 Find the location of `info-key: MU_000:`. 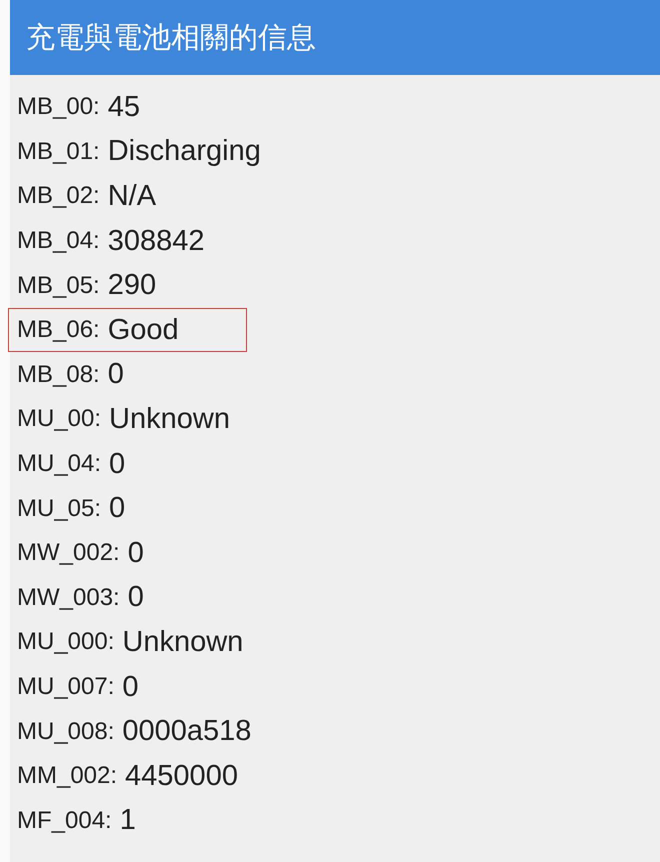

info-key: MU_000: is located at coordinates (65, 642).